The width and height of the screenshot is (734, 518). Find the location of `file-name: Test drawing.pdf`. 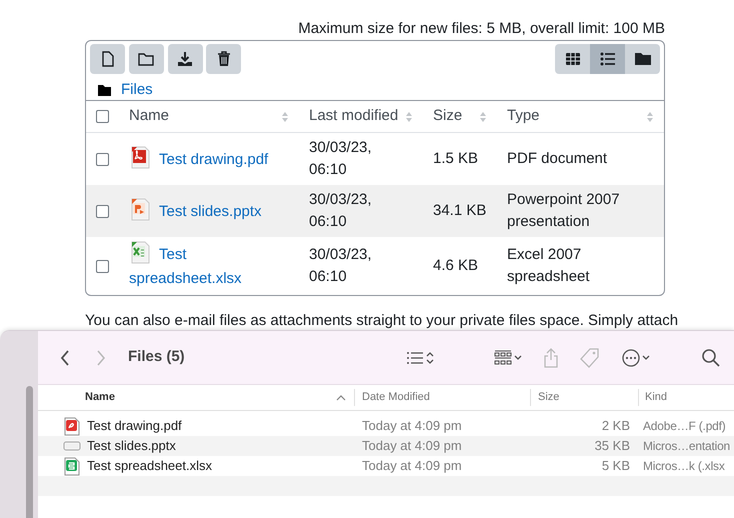

file-name: Test drawing.pdf is located at coordinates (134, 426).